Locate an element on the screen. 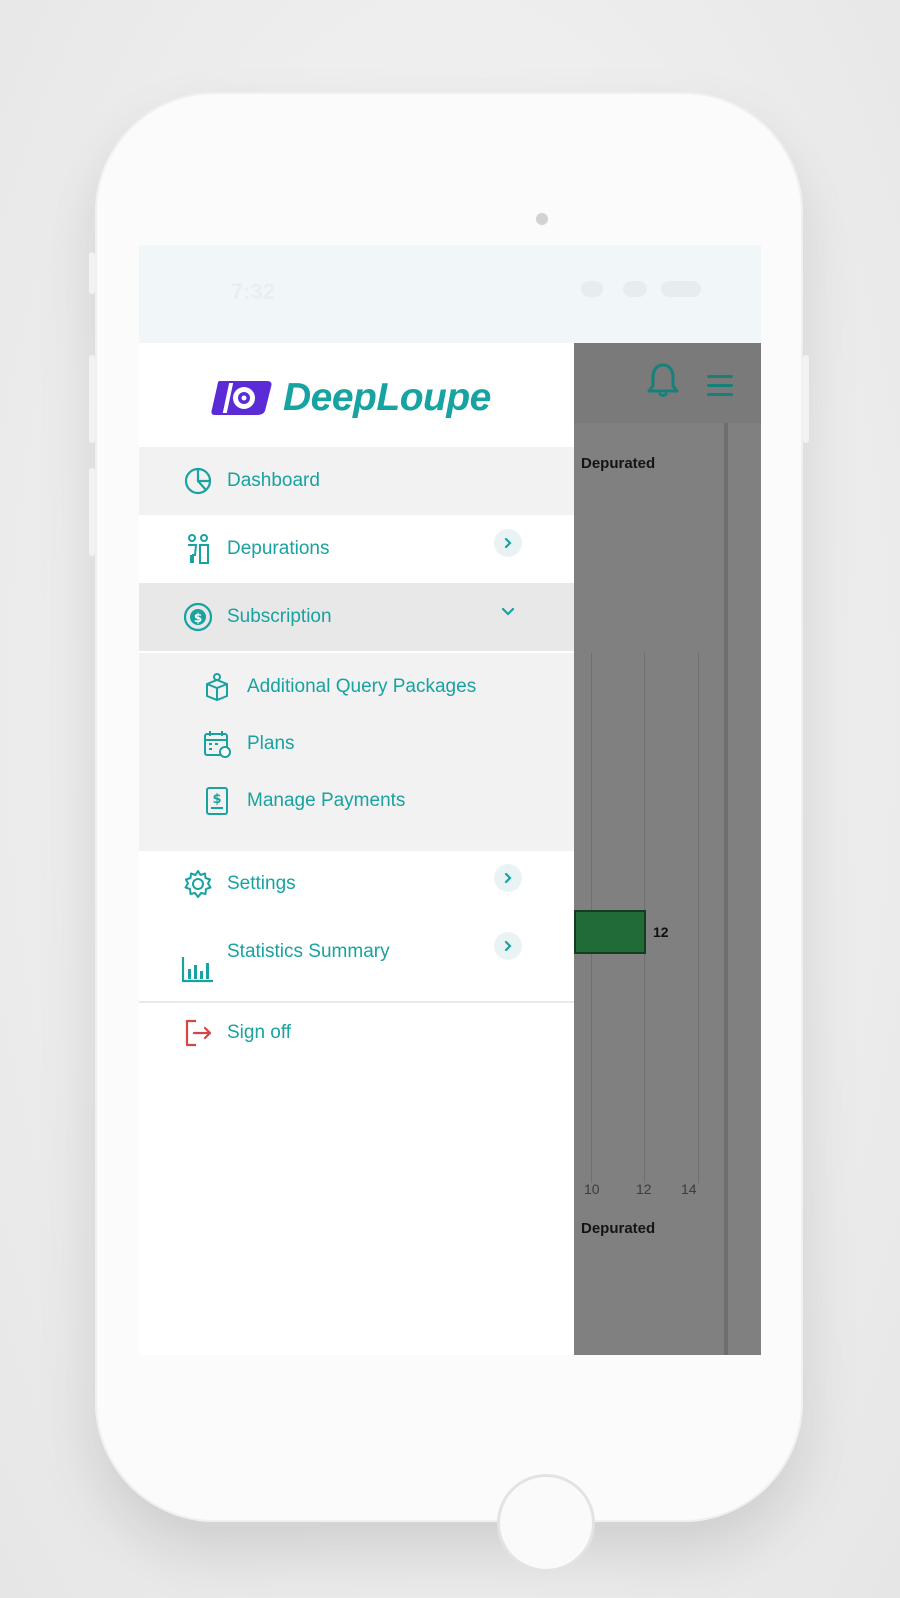 This screenshot has width=900, height=1598. panel-edge is located at coordinates (726, 889).